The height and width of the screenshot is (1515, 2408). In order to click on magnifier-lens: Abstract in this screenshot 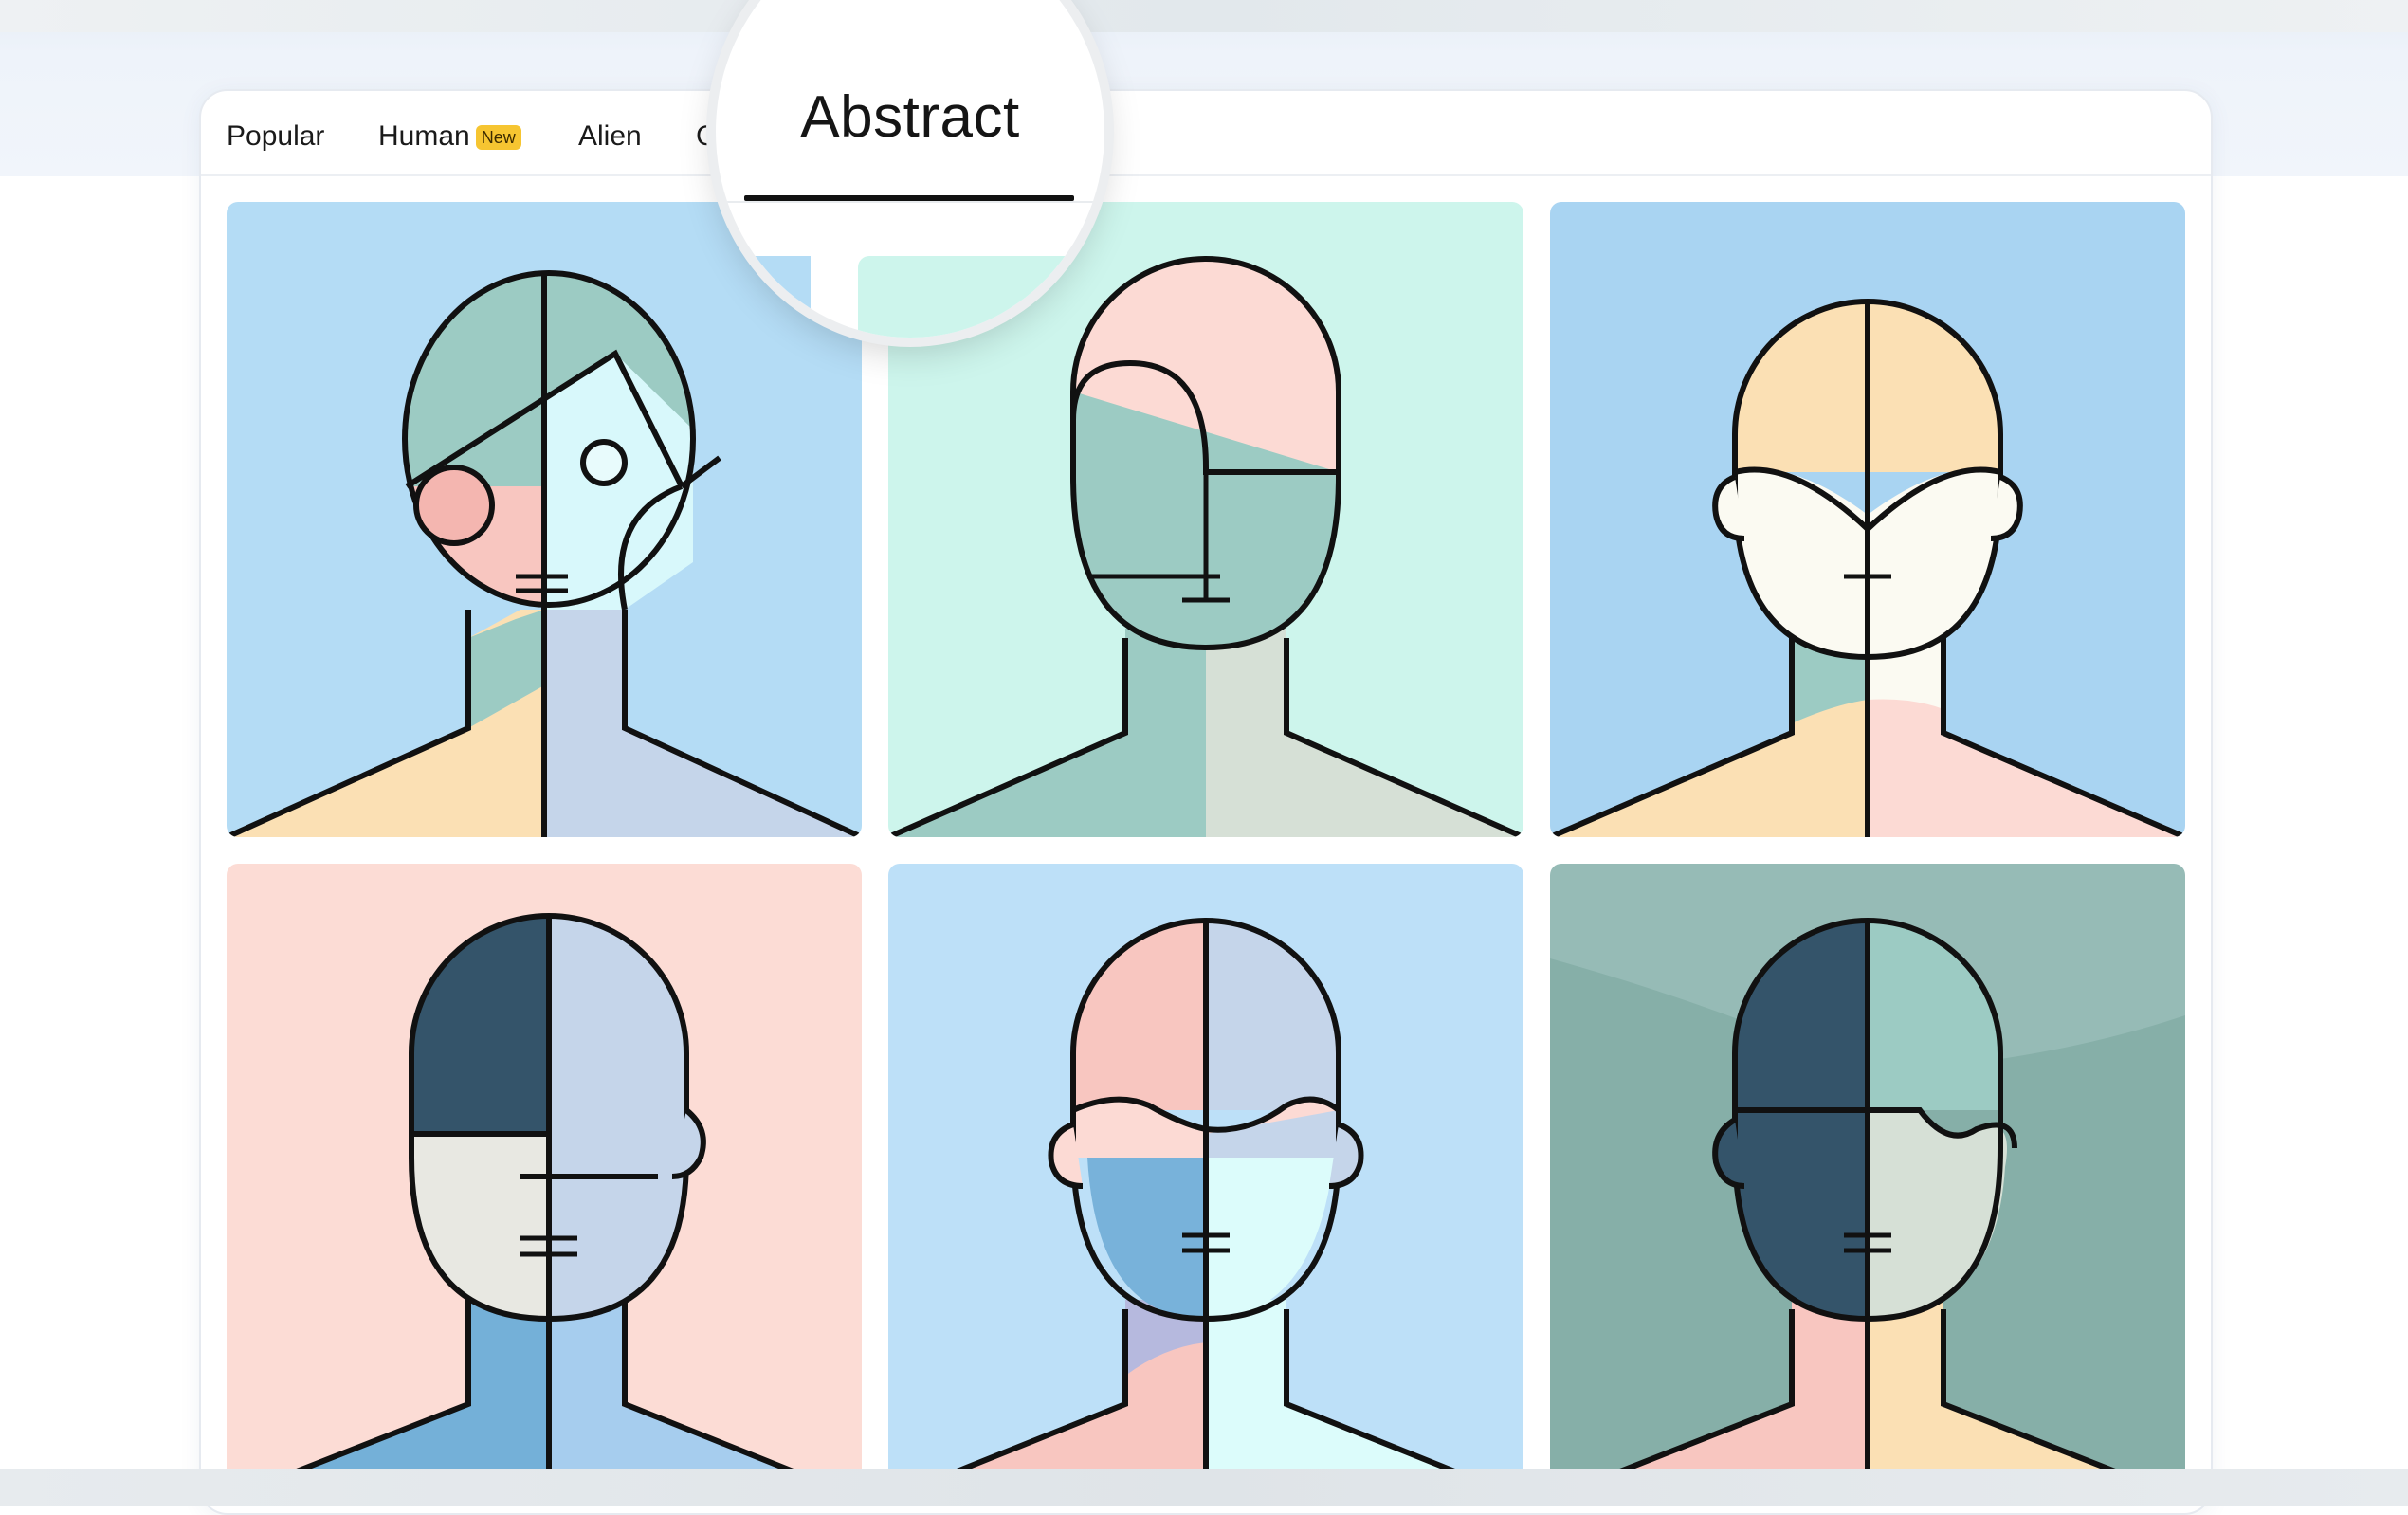, I will do `click(910, 169)`.